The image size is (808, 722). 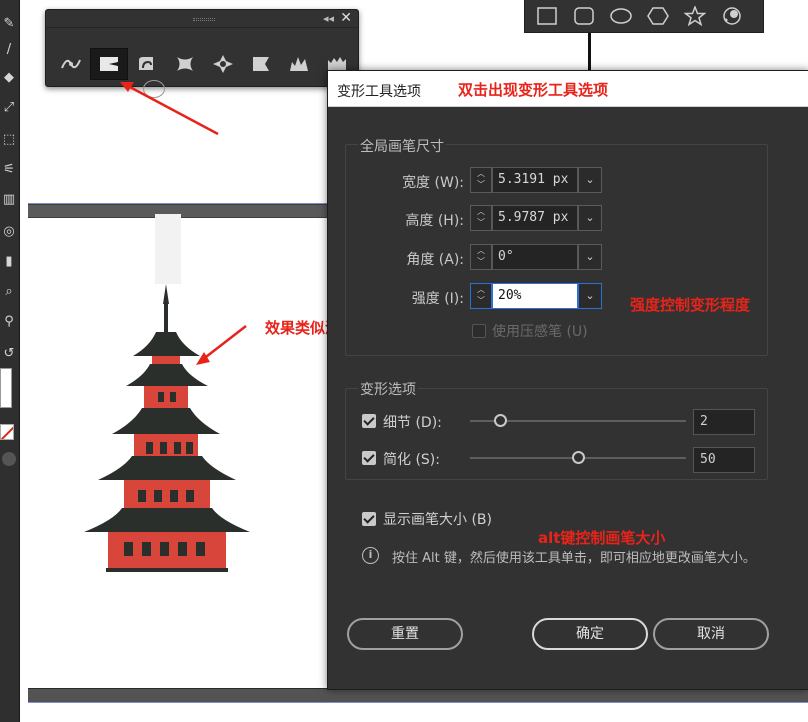 I want to click on warp-tool-icon, so click(x=109, y=64).